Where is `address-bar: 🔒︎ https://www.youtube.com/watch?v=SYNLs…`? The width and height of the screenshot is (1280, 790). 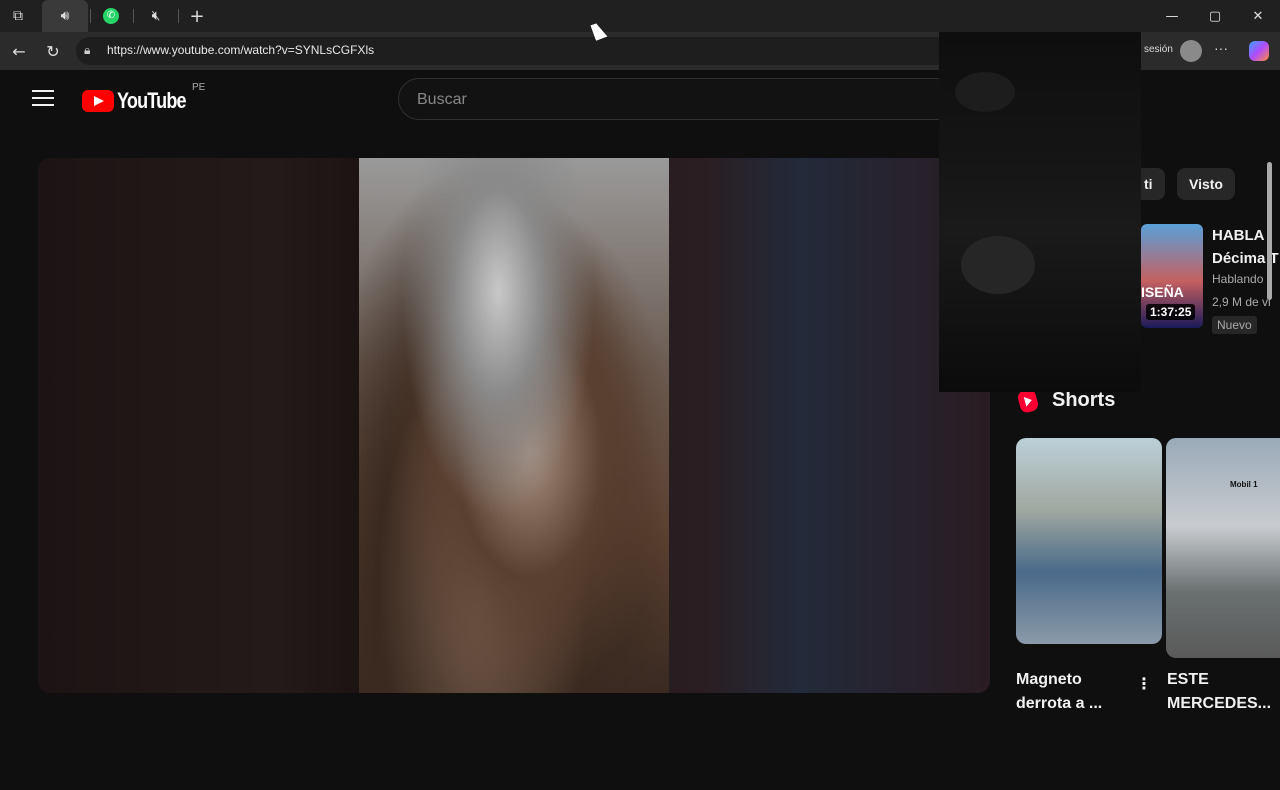 address-bar: 🔒︎ https://www.youtube.com/watch?v=SYNLs… is located at coordinates (516, 51).